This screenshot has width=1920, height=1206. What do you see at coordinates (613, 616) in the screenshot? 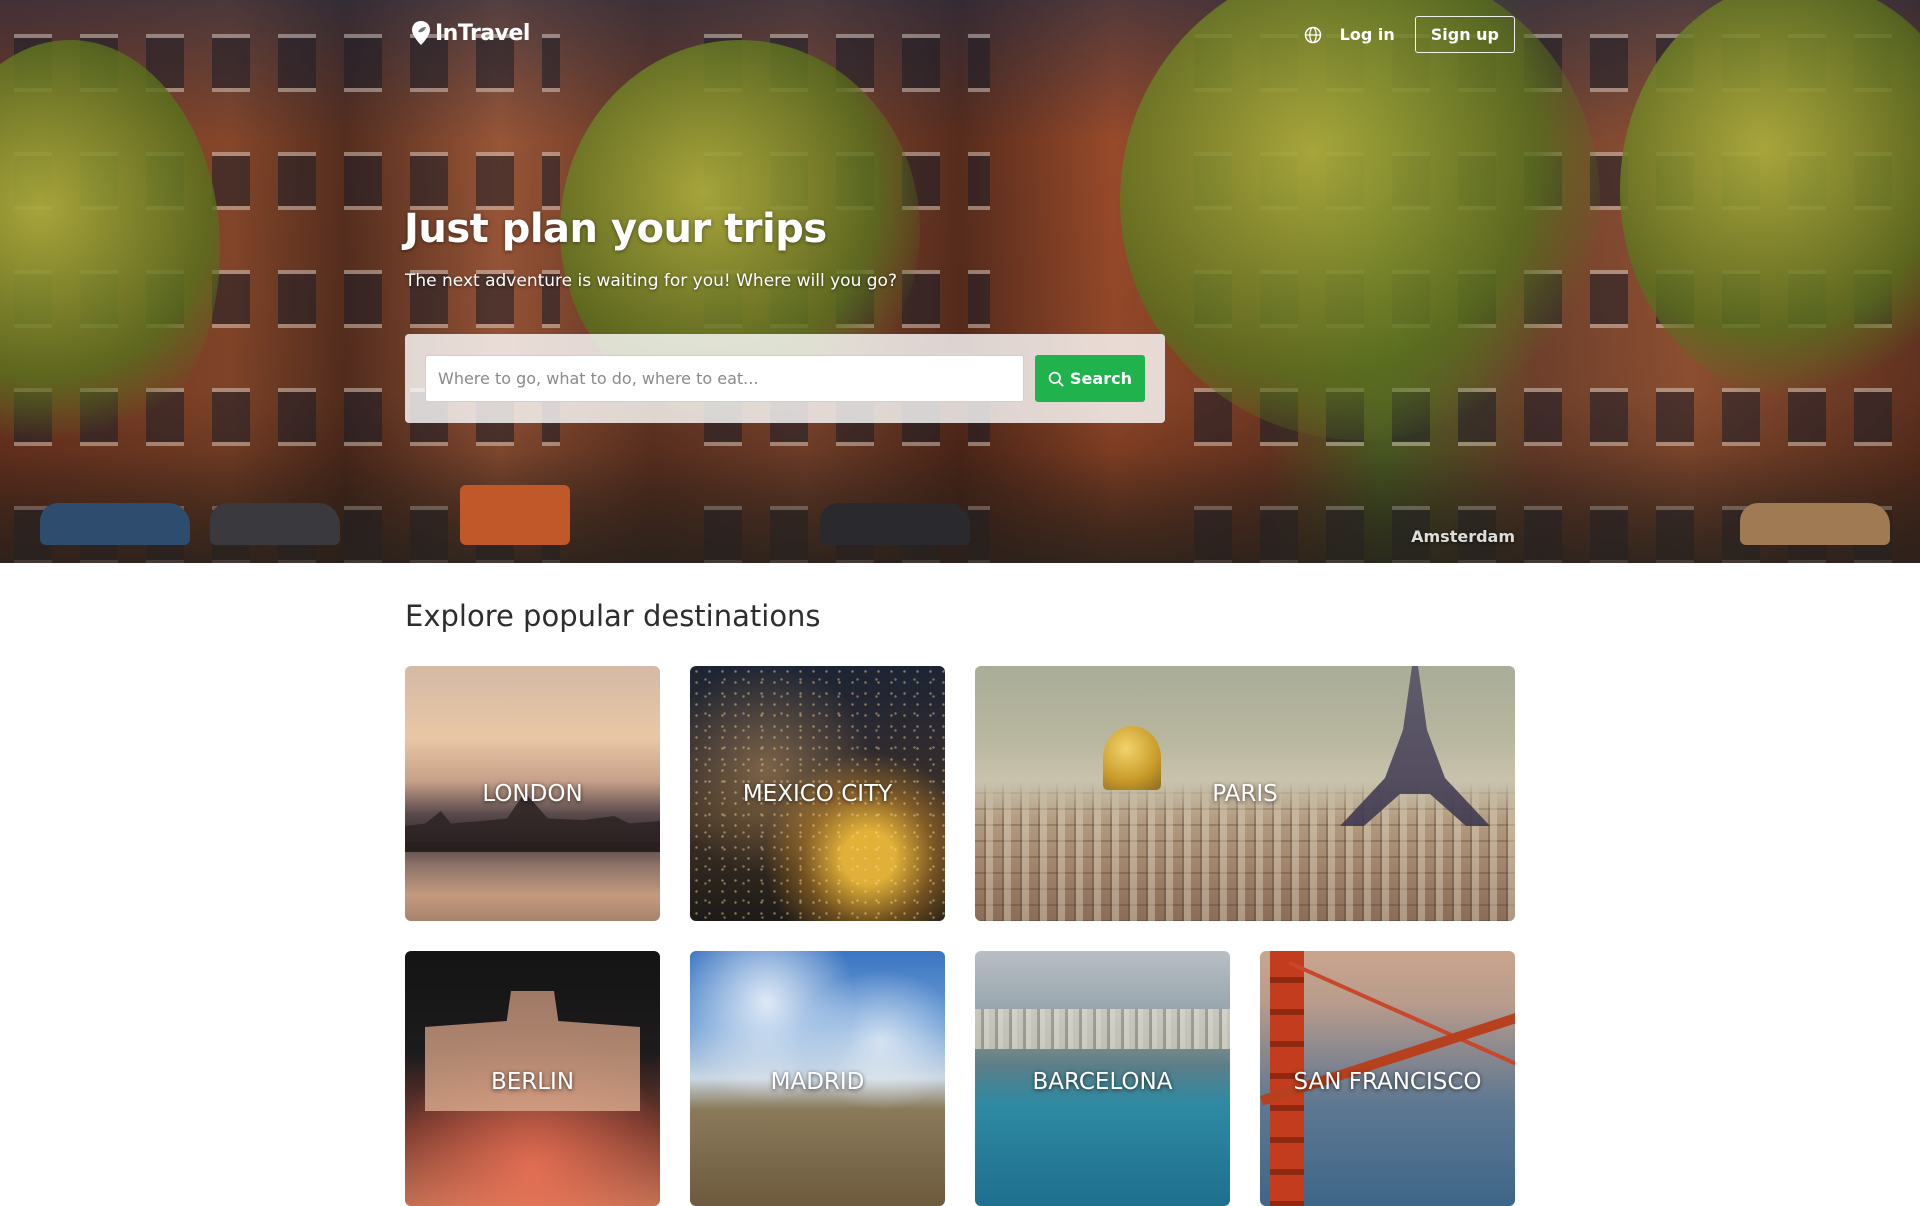
I see `destinations-heading: Explore popular destinations` at bounding box center [613, 616].